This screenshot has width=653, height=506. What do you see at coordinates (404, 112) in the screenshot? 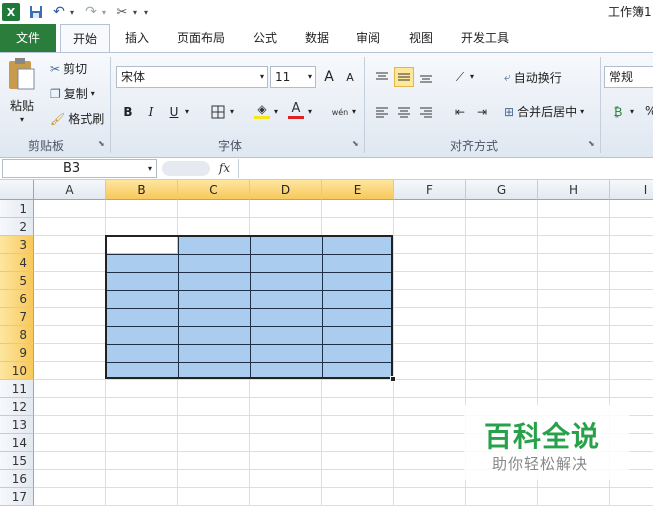
I see `align-center-button` at bounding box center [404, 112].